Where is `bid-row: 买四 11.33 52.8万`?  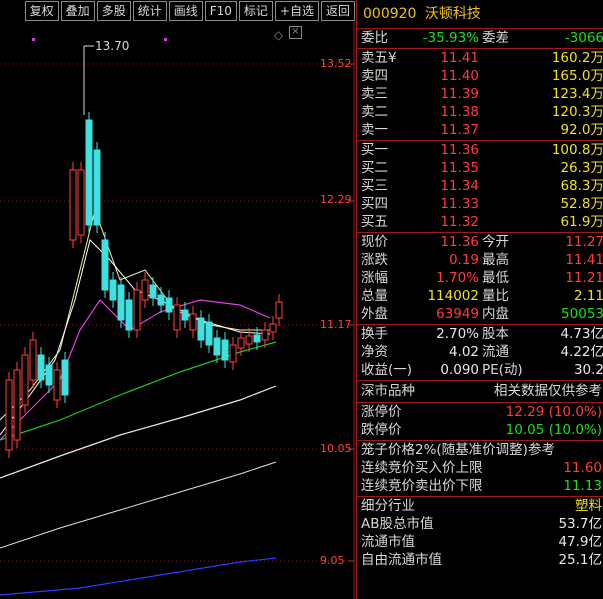
bid-row: 买四 11.33 52.8万 is located at coordinates (480, 204).